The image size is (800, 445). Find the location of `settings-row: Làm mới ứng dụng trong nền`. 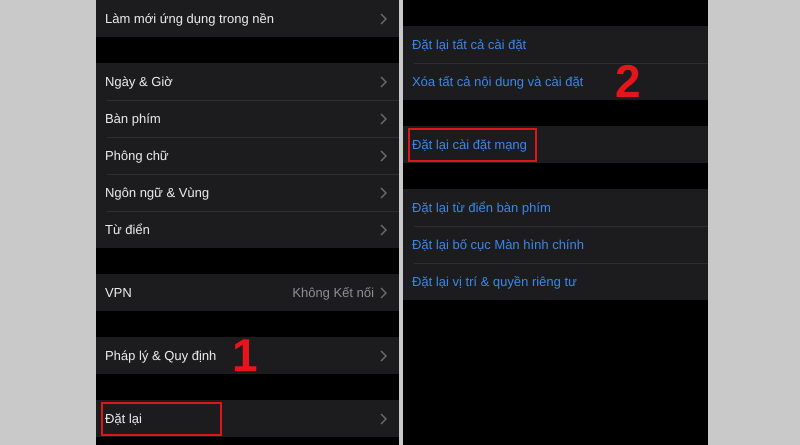

settings-row: Làm mới ứng dụng trong nền is located at coordinates (247, 18).